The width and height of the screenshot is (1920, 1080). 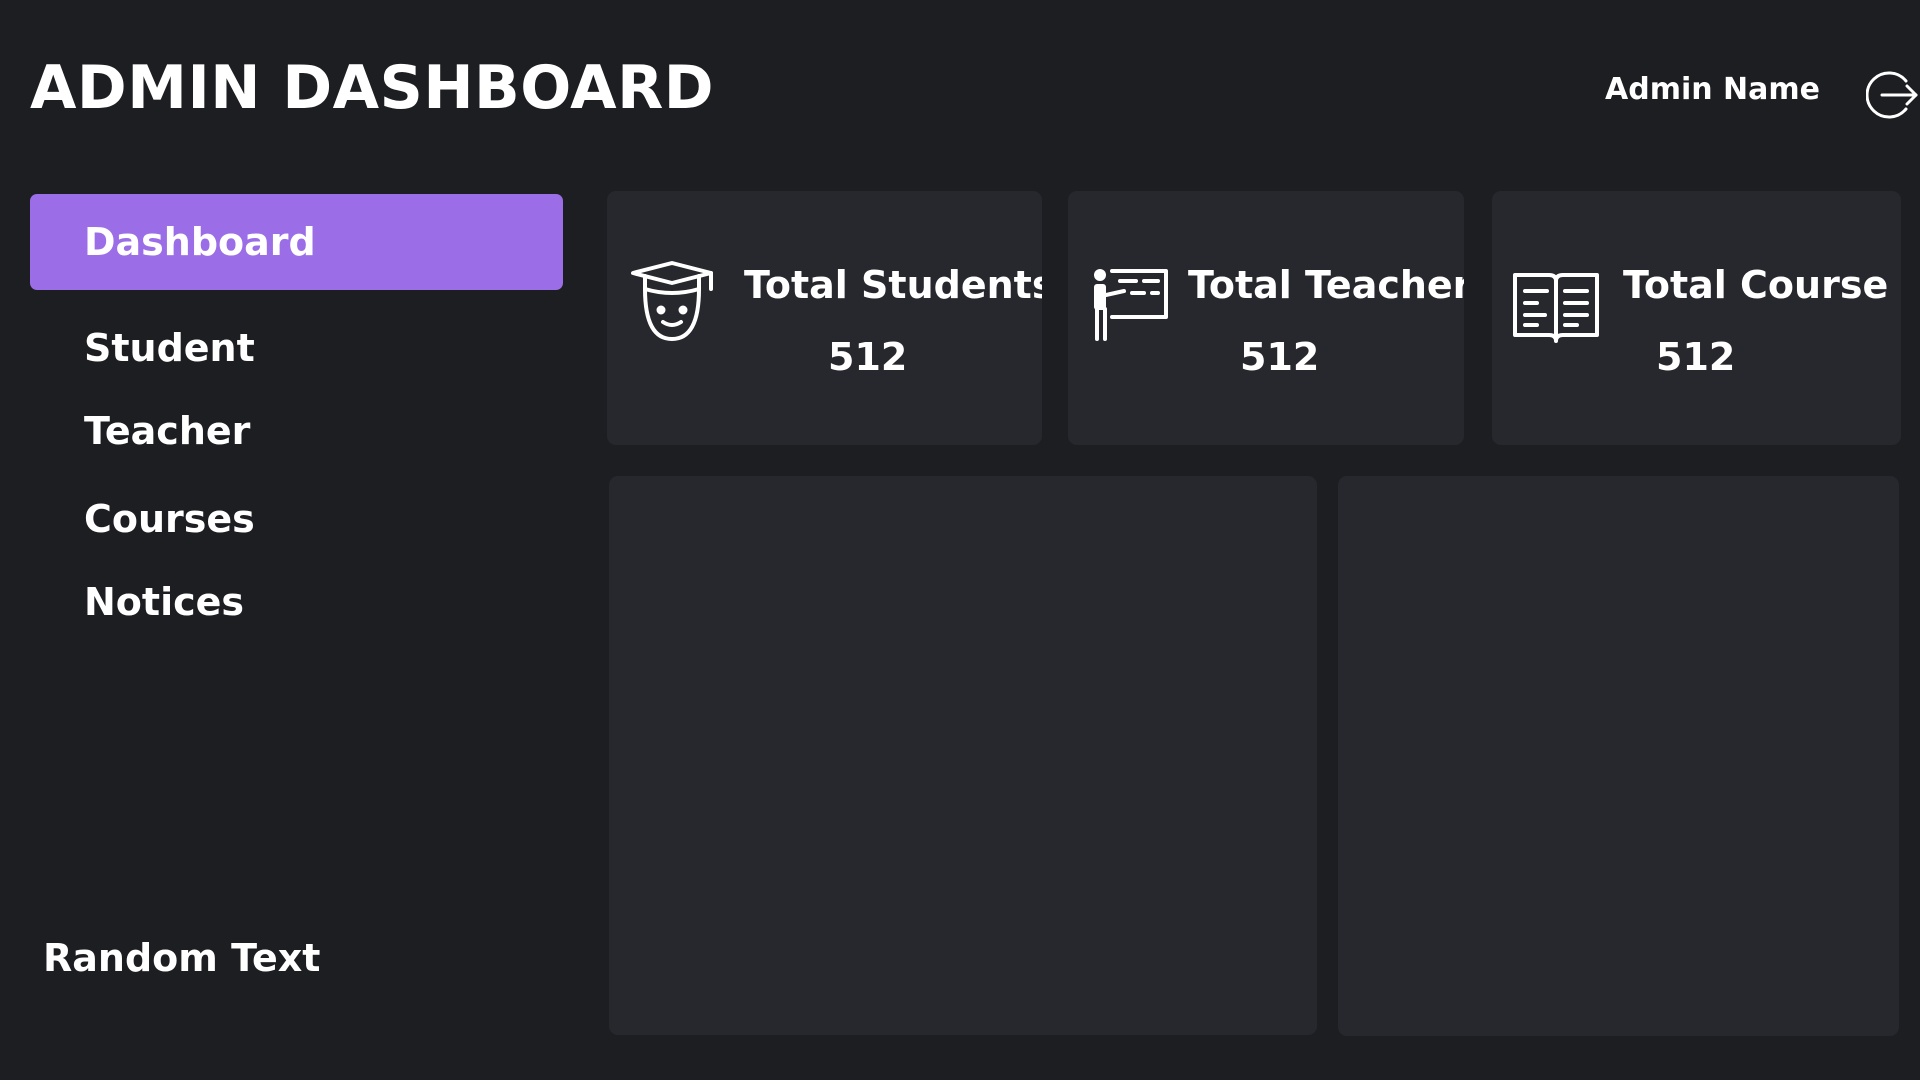 What do you see at coordinates (296, 431) in the screenshot?
I see `sidebar-item-teacher: Teacher` at bounding box center [296, 431].